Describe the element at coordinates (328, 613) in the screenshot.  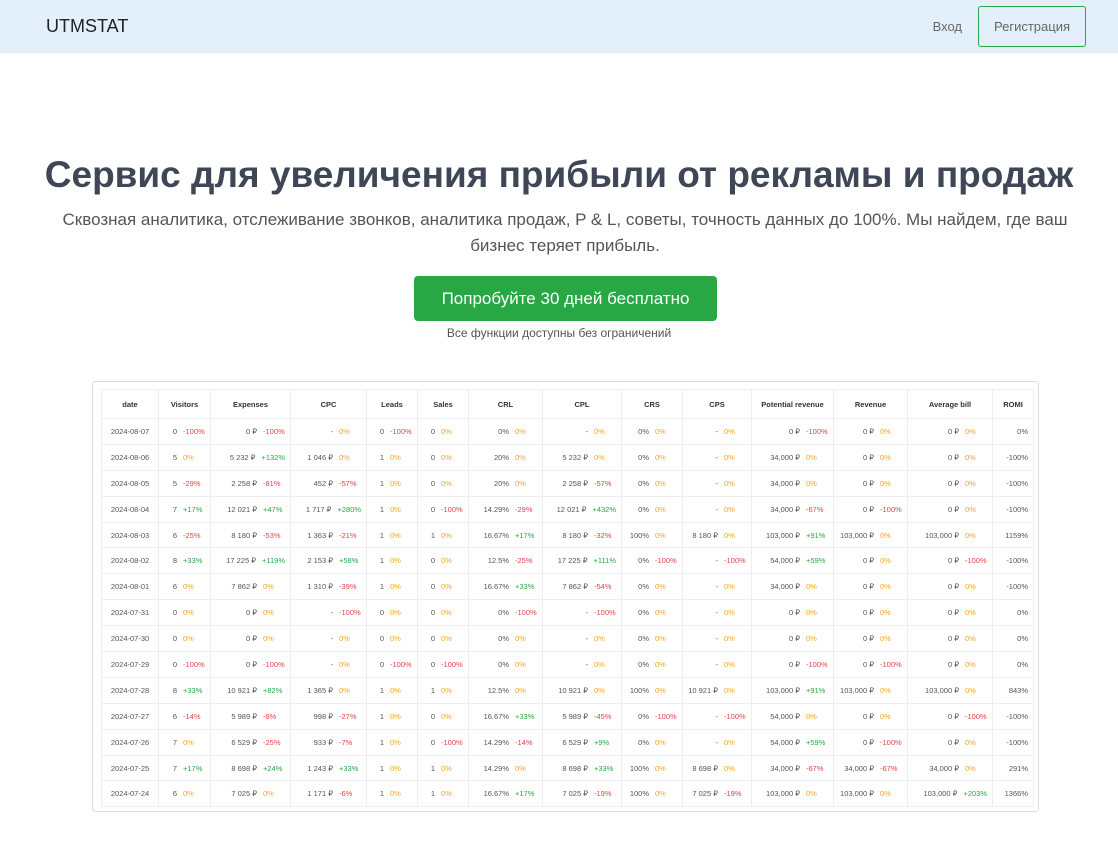
I see `metric-cell: - -100%` at that location.